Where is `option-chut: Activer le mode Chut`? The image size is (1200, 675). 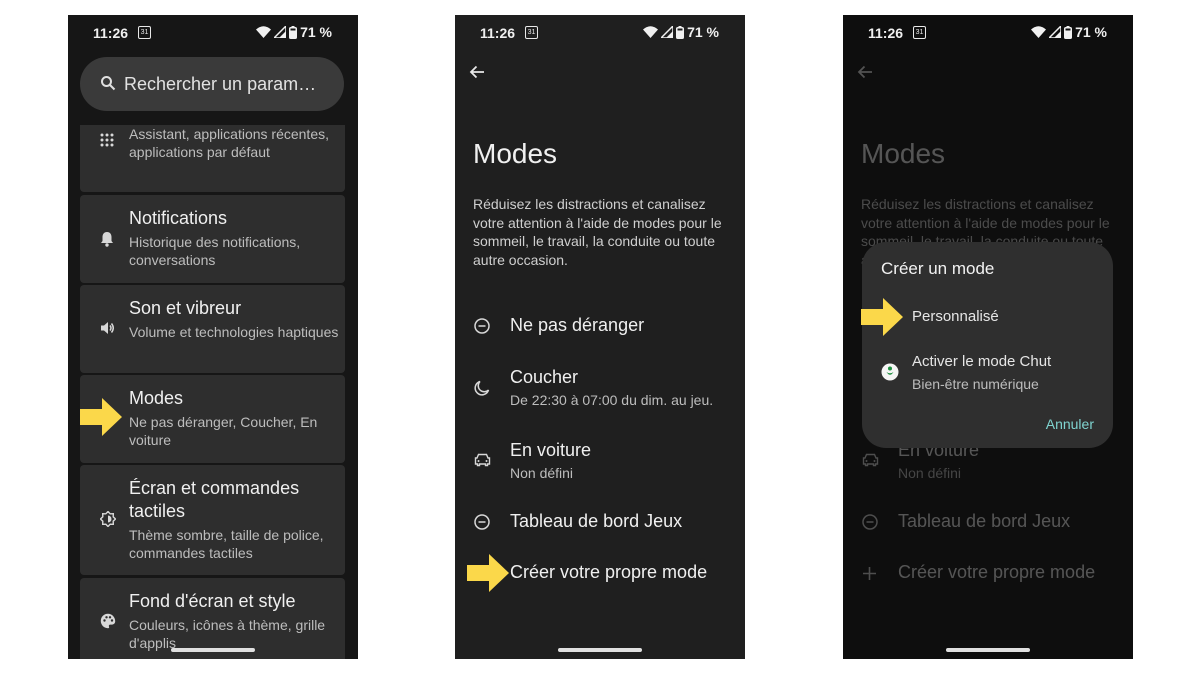 option-chut: Activer le mode Chut is located at coordinates (981, 361).